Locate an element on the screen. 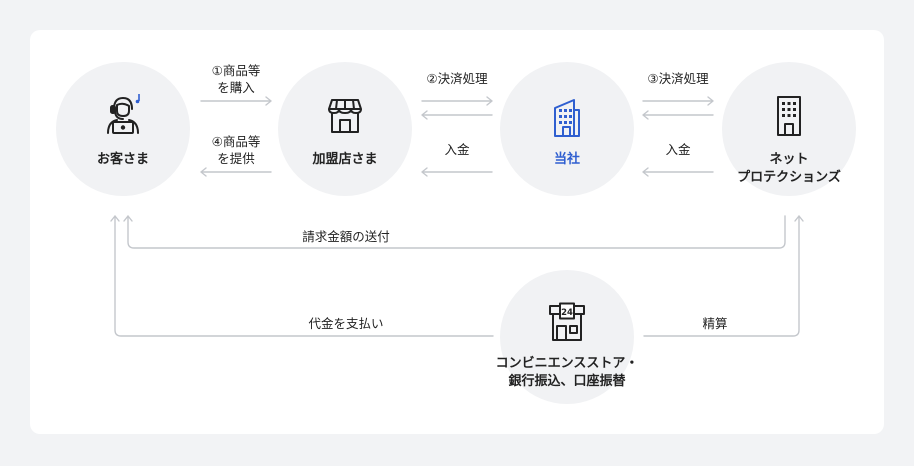 The height and width of the screenshot is (466, 914). netprotections-label-line2: プロテクションズ is located at coordinates (789, 177).